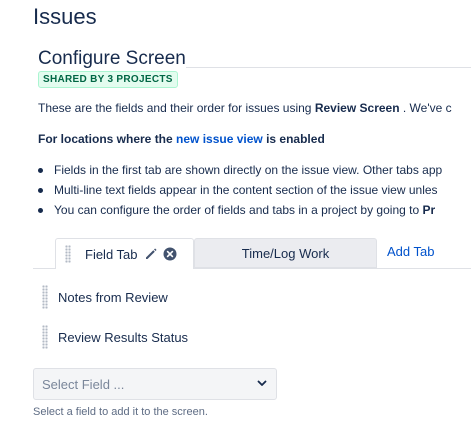  I want to click on locations-heading-prefix: For locations where the, so click(107, 139).